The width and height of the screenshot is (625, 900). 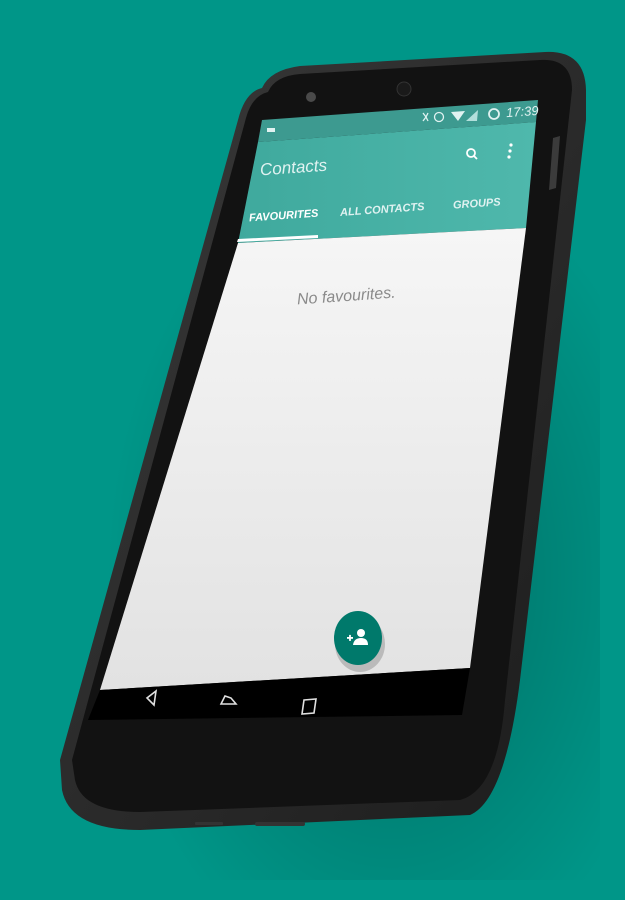 What do you see at coordinates (293, 167) in the screenshot?
I see `app-title: Contacts` at bounding box center [293, 167].